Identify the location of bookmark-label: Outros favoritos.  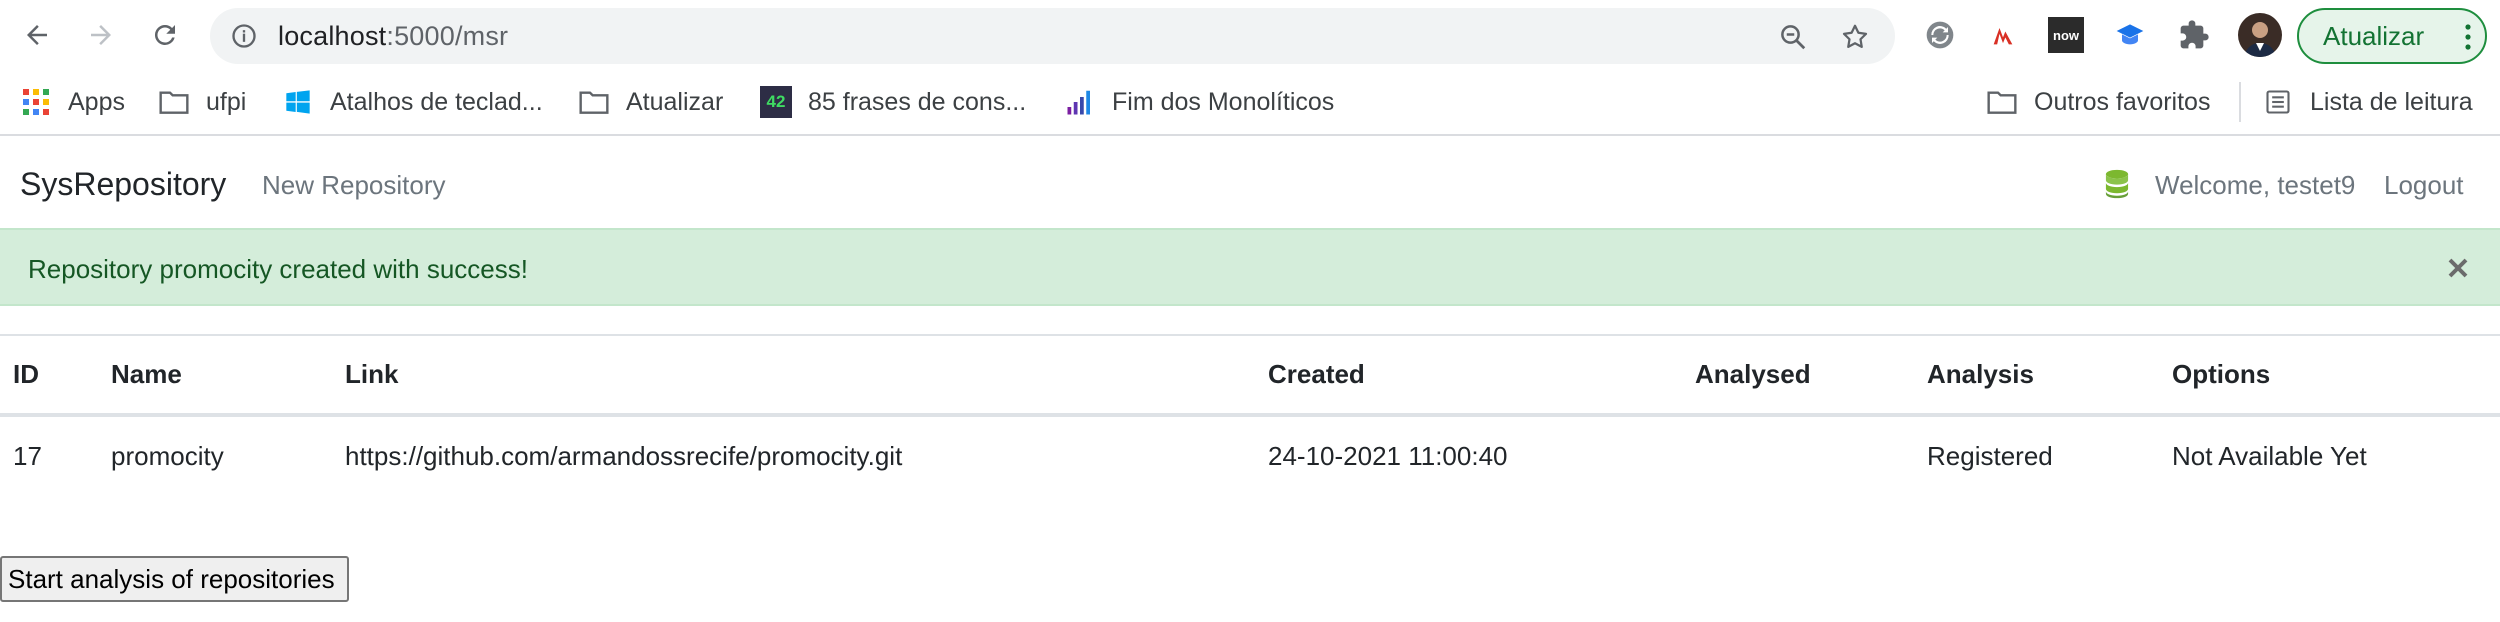
(2122, 101).